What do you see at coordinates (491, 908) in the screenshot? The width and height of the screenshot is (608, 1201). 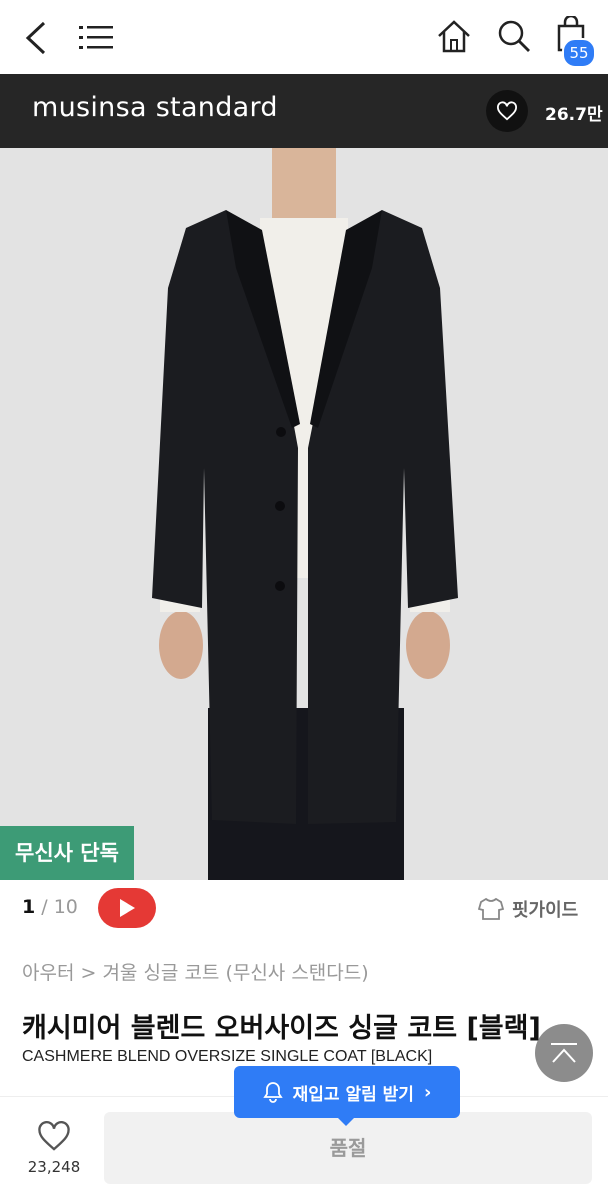 I see `shirt-icon` at bounding box center [491, 908].